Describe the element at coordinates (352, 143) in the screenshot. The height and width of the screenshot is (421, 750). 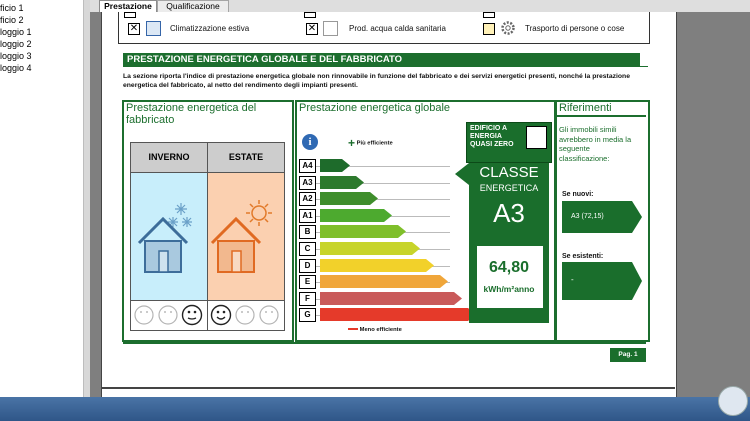
I see `plus-icon: +` at that location.